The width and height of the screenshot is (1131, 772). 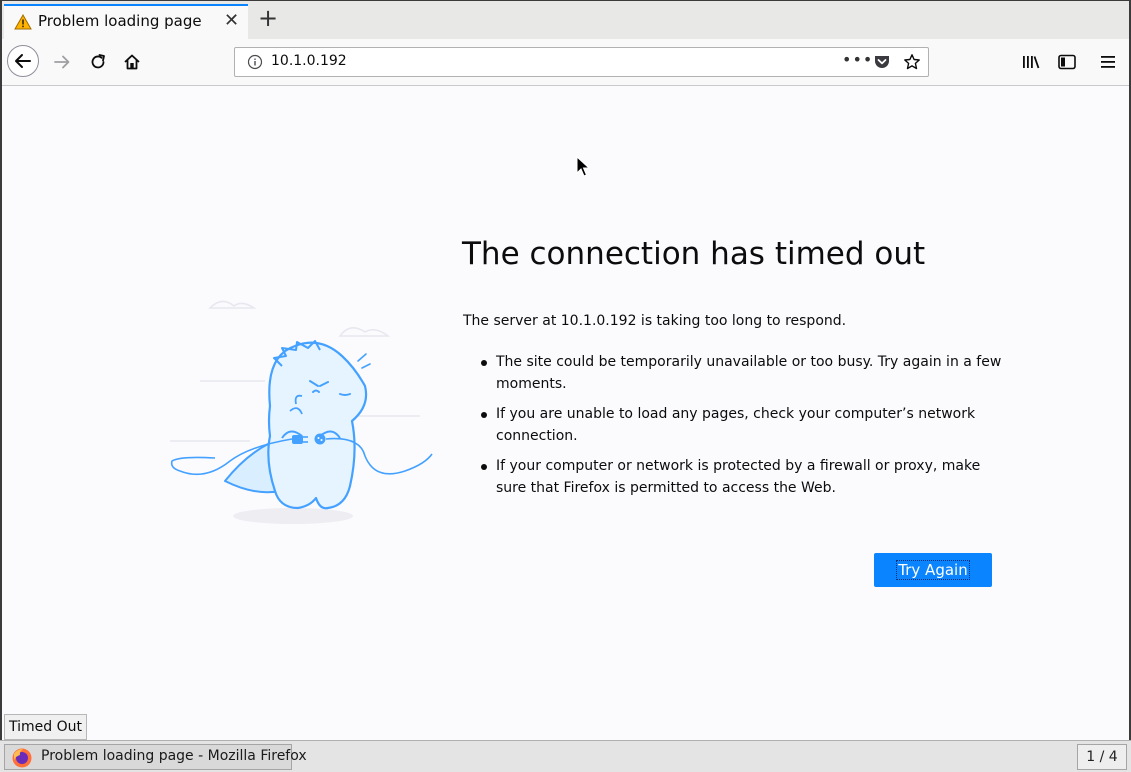 I want to click on try-again-label: Try Again, so click(x=933, y=570).